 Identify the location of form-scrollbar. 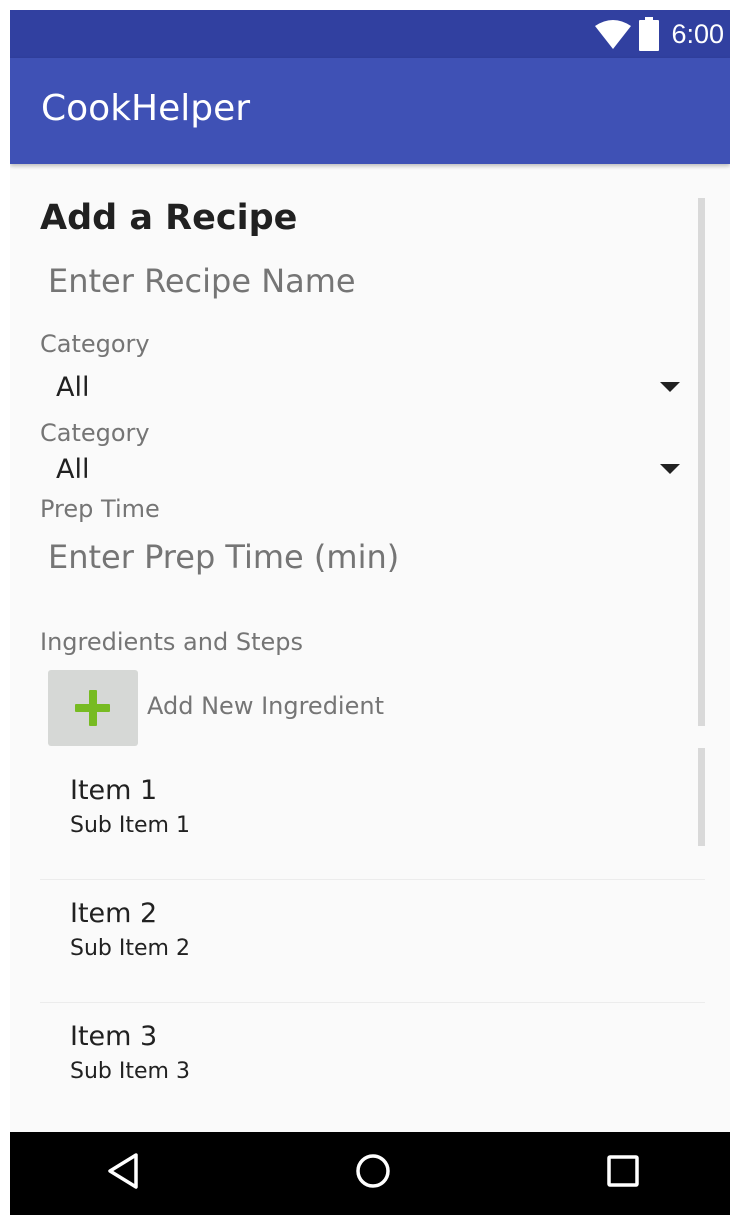
(701, 462).